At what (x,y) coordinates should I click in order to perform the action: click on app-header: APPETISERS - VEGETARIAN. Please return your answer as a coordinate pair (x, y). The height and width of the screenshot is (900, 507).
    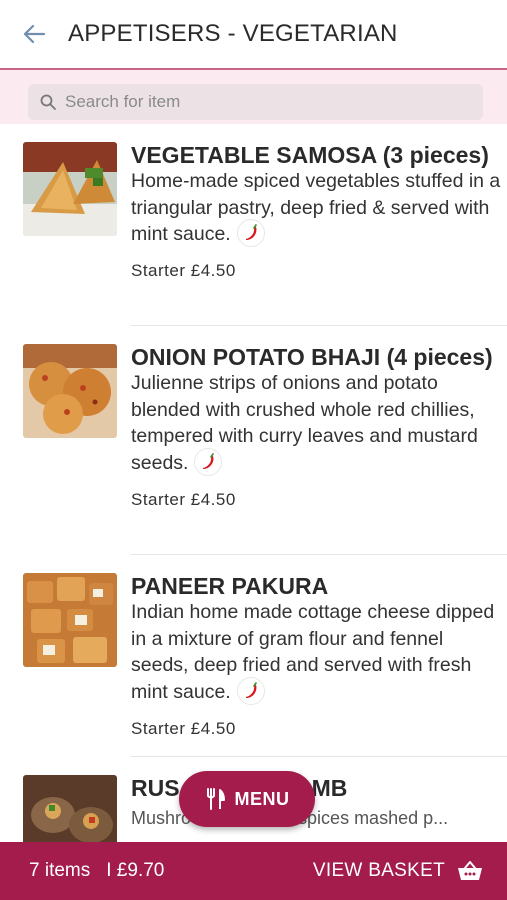
    Looking at the image, I should click on (253, 34).